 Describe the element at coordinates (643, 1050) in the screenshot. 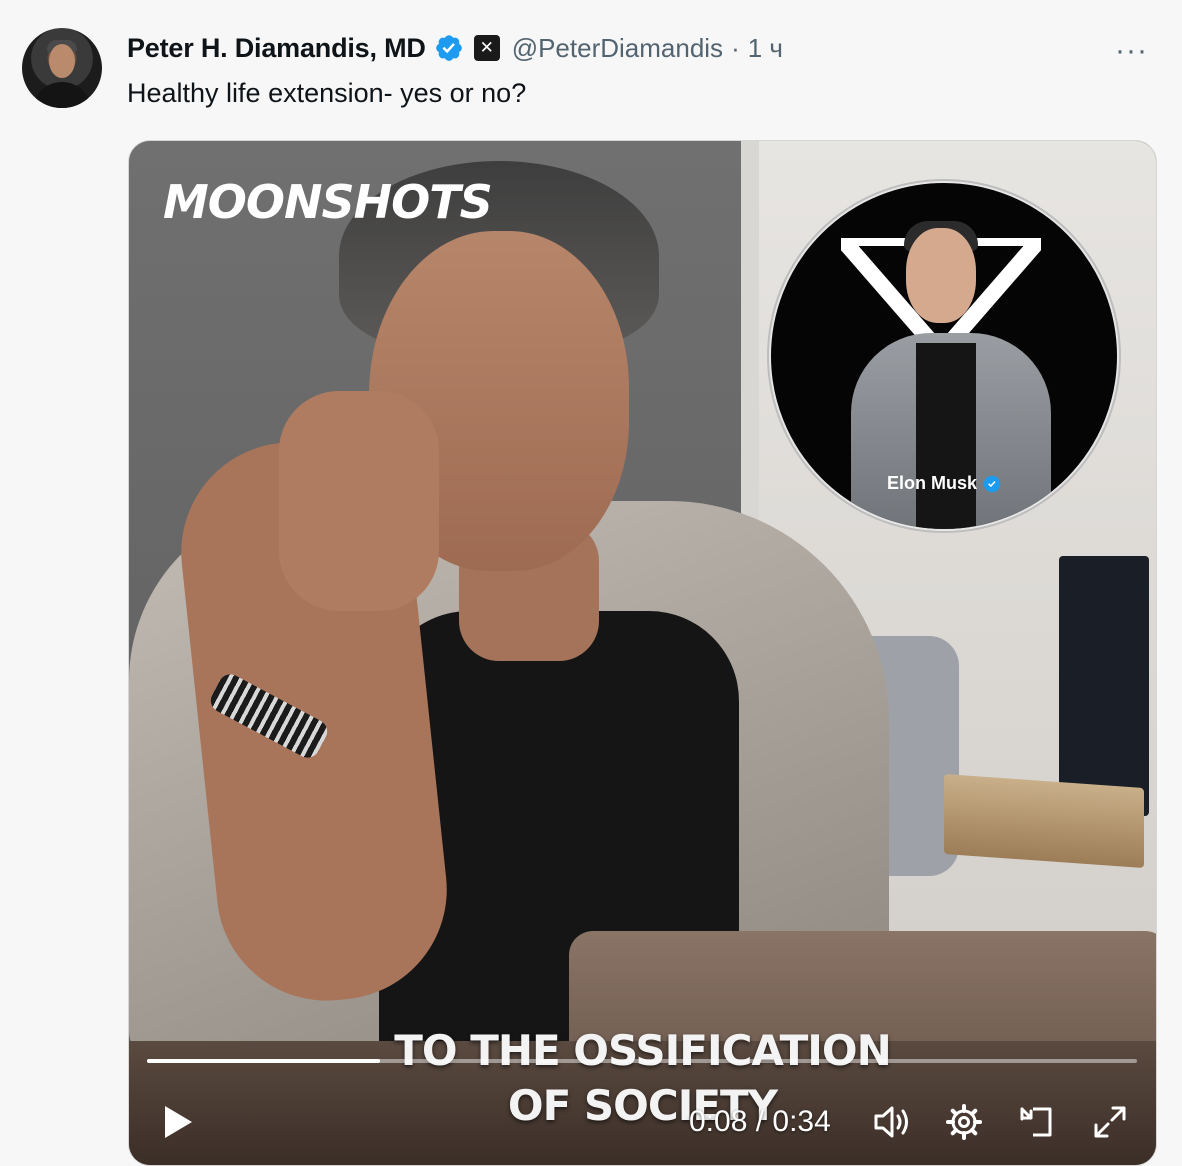

I see `video-subtitle-line1: TO THE OSSIFICATION` at that location.